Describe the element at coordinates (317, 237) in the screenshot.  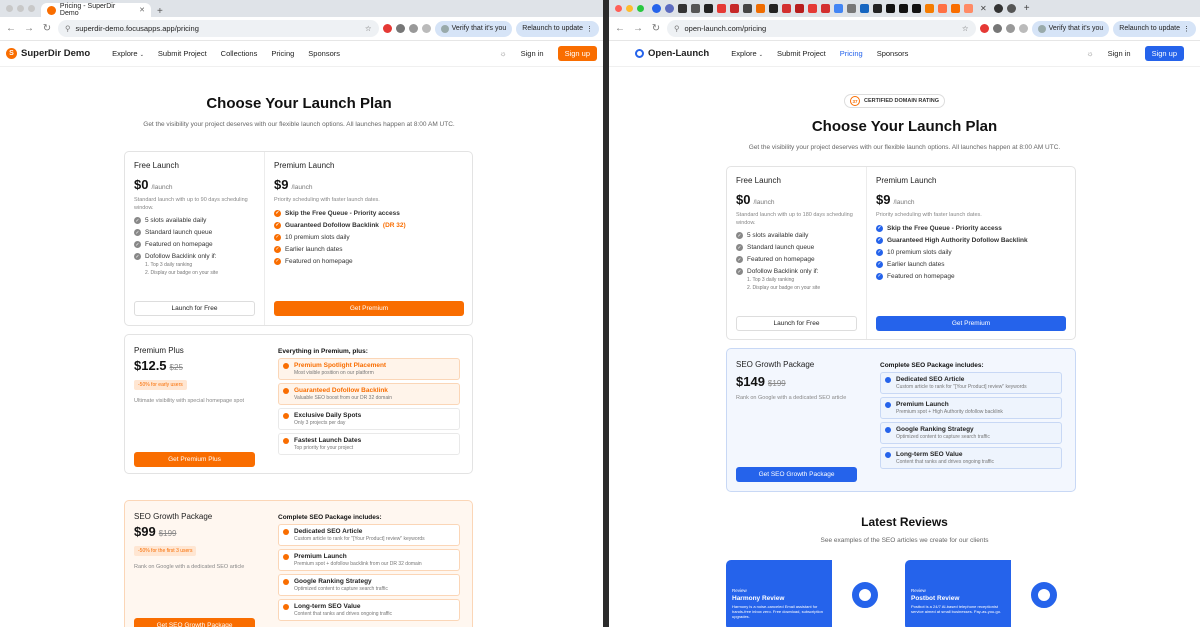
I see `feature-label: 10 premium slots daily` at that location.